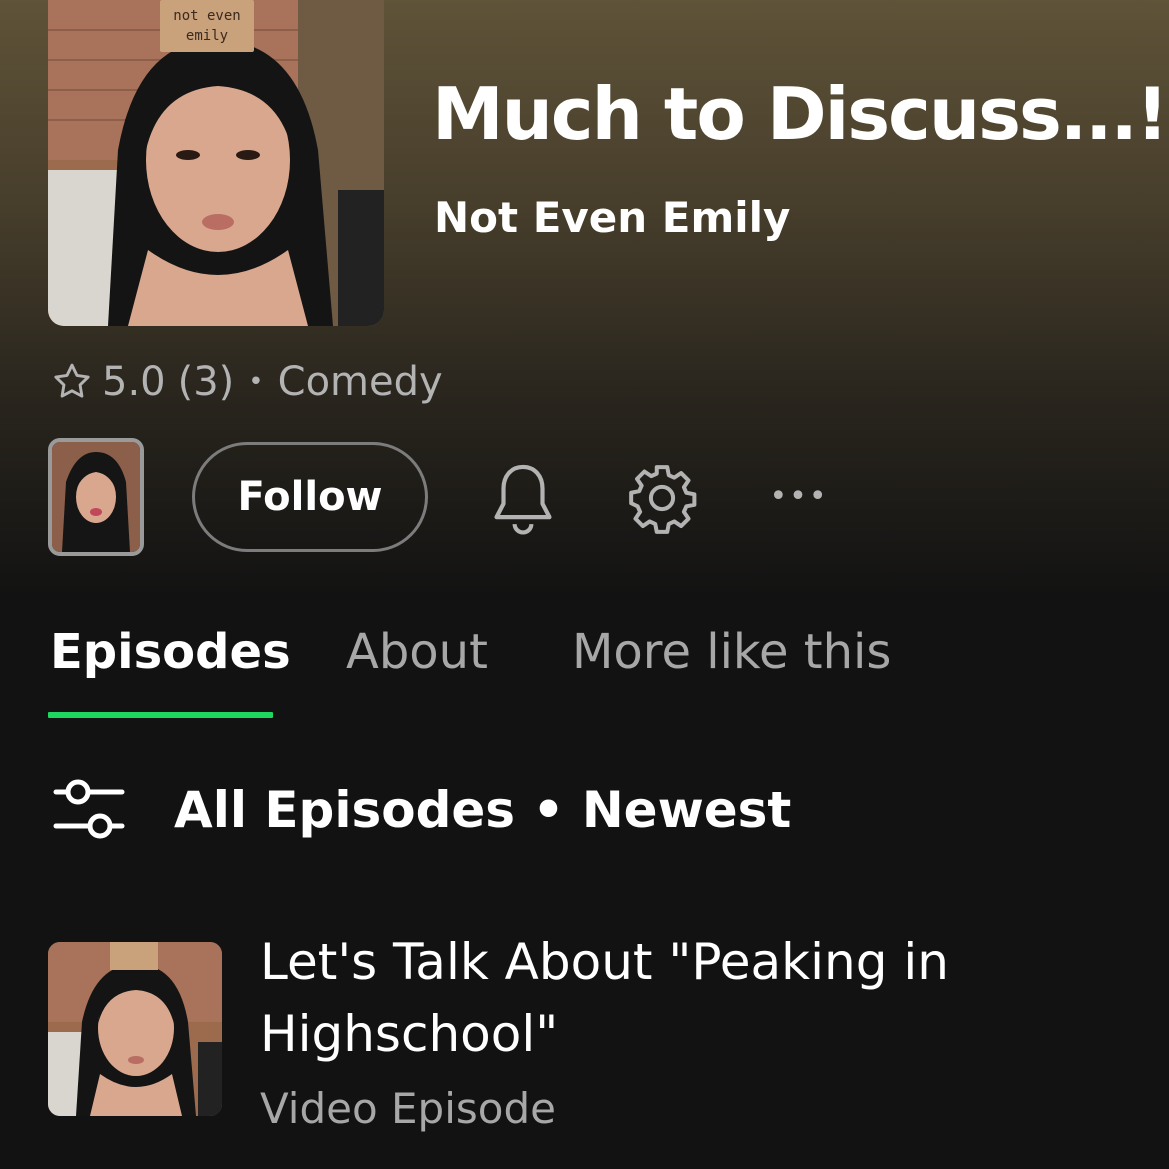  I want to click on gear-icon, so click(663, 499).